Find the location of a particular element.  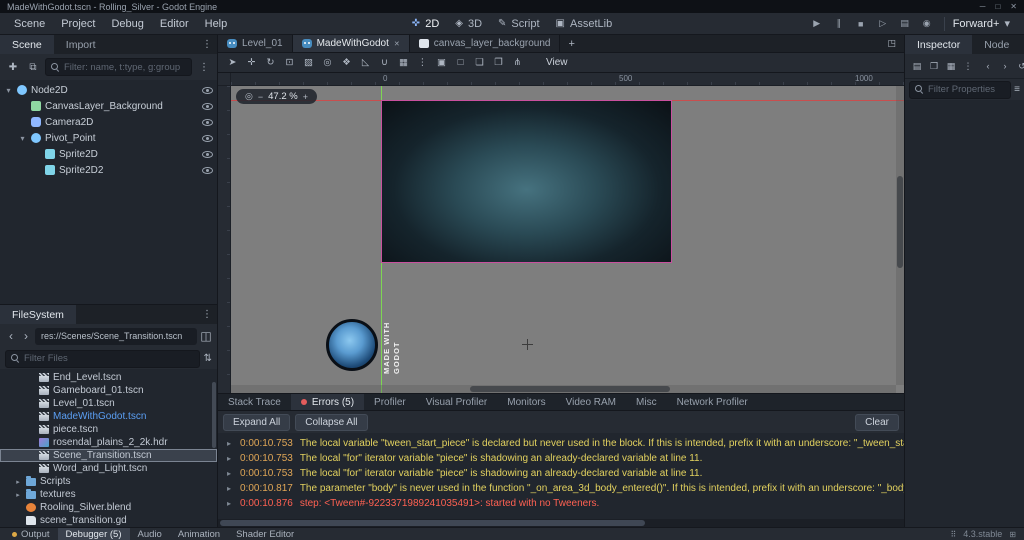

debugger-tab: Stack Trace is located at coordinates (254, 402).